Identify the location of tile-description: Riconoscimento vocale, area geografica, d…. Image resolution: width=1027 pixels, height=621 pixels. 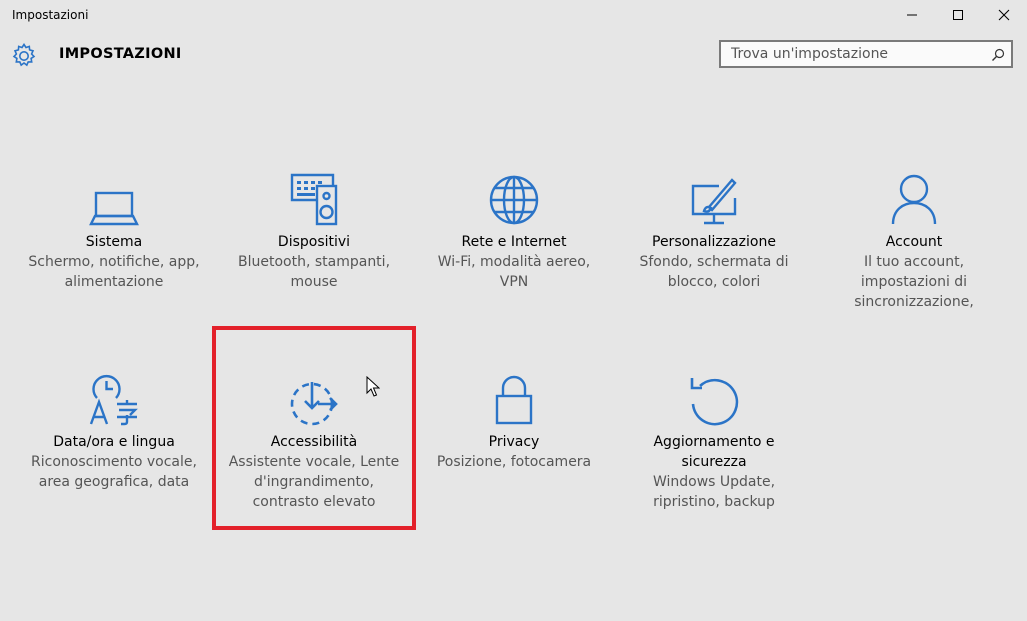
(114, 472).